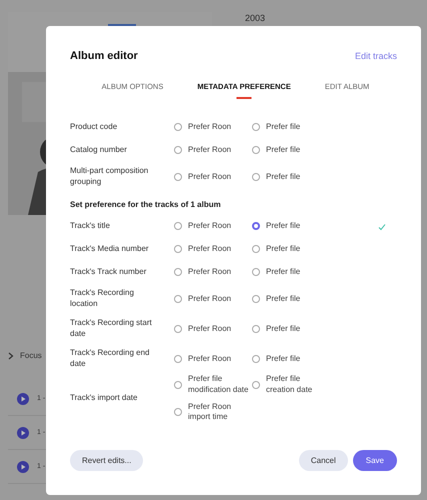 This screenshot has width=427, height=500. Describe the element at coordinates (104, 398) in the screenshot. I see `setting-label: Track's import date` at that location.